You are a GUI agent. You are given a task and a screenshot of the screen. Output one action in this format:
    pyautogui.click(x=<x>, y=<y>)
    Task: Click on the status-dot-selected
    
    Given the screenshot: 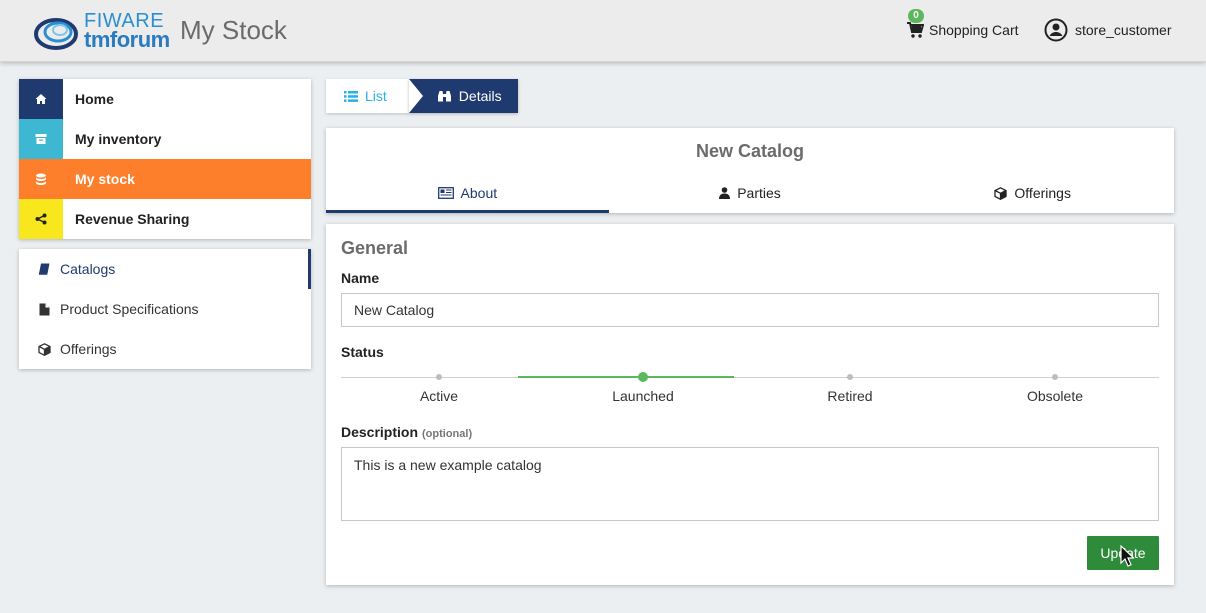 What is the action you would take?
    pyautogui.click(x=643, y=377)
    